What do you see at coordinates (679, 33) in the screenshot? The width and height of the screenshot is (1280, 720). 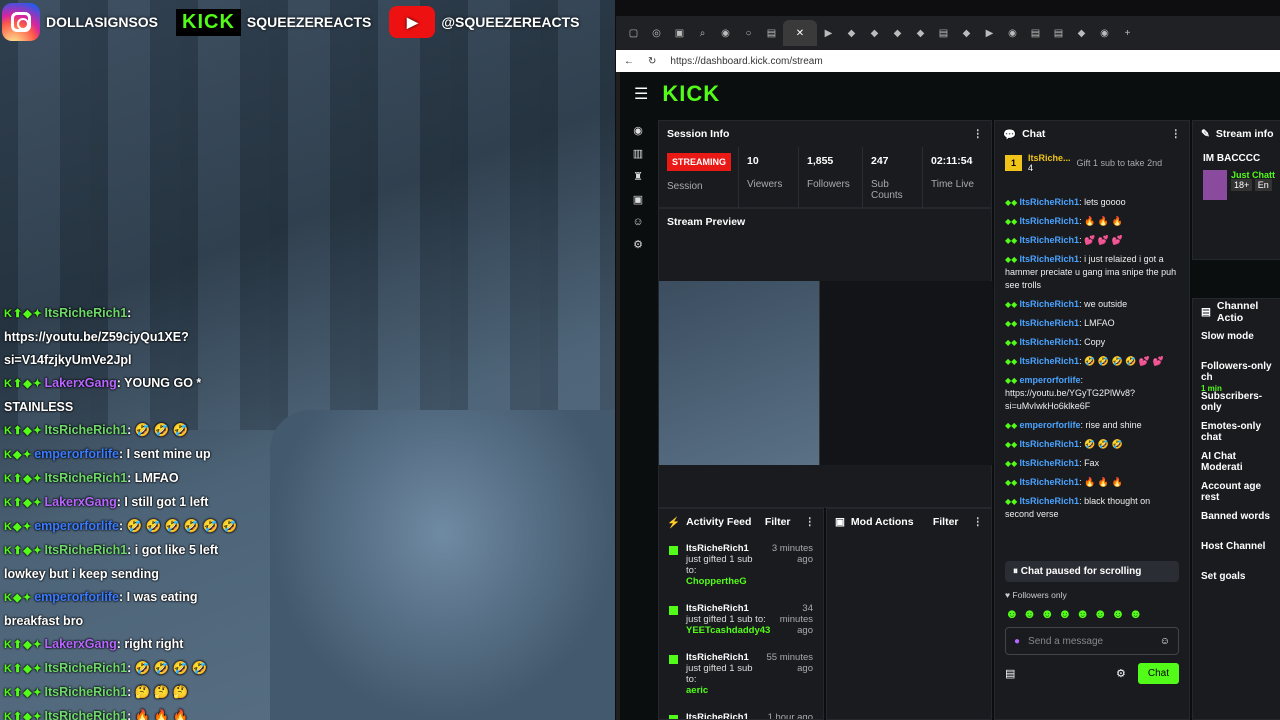 I see `tab: ▣` at bounding box center [679, 33].